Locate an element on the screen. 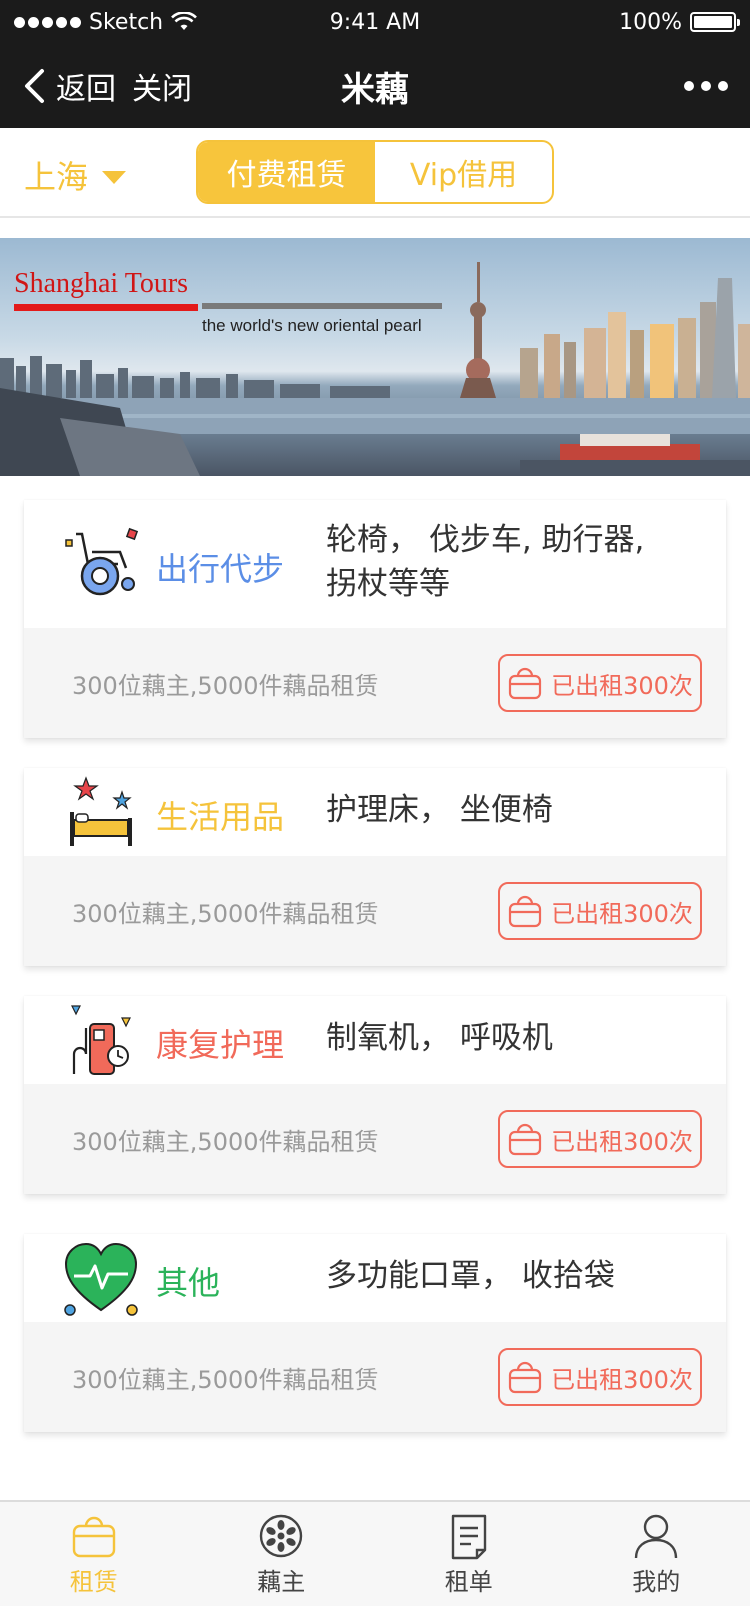 This screenshot has height=1606, width=750. tab-vip-borrow: Vip借用 is located at coordinates (463, 172).